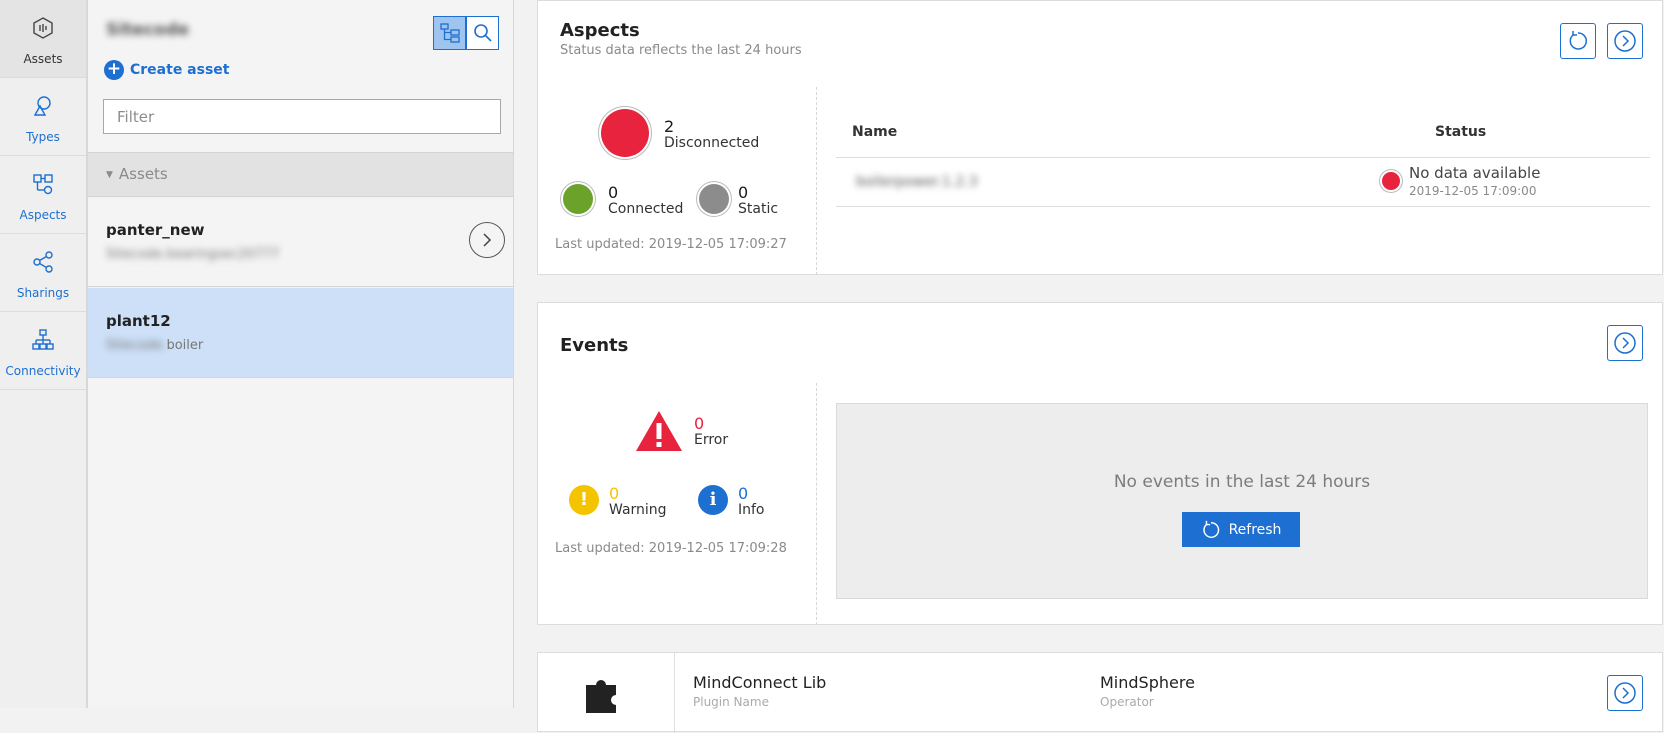 The width and height of the screenshot is (1664, 733). Describe the element at coordinates (43, 28) in the screenshot. I see `assets-icon` at that location.